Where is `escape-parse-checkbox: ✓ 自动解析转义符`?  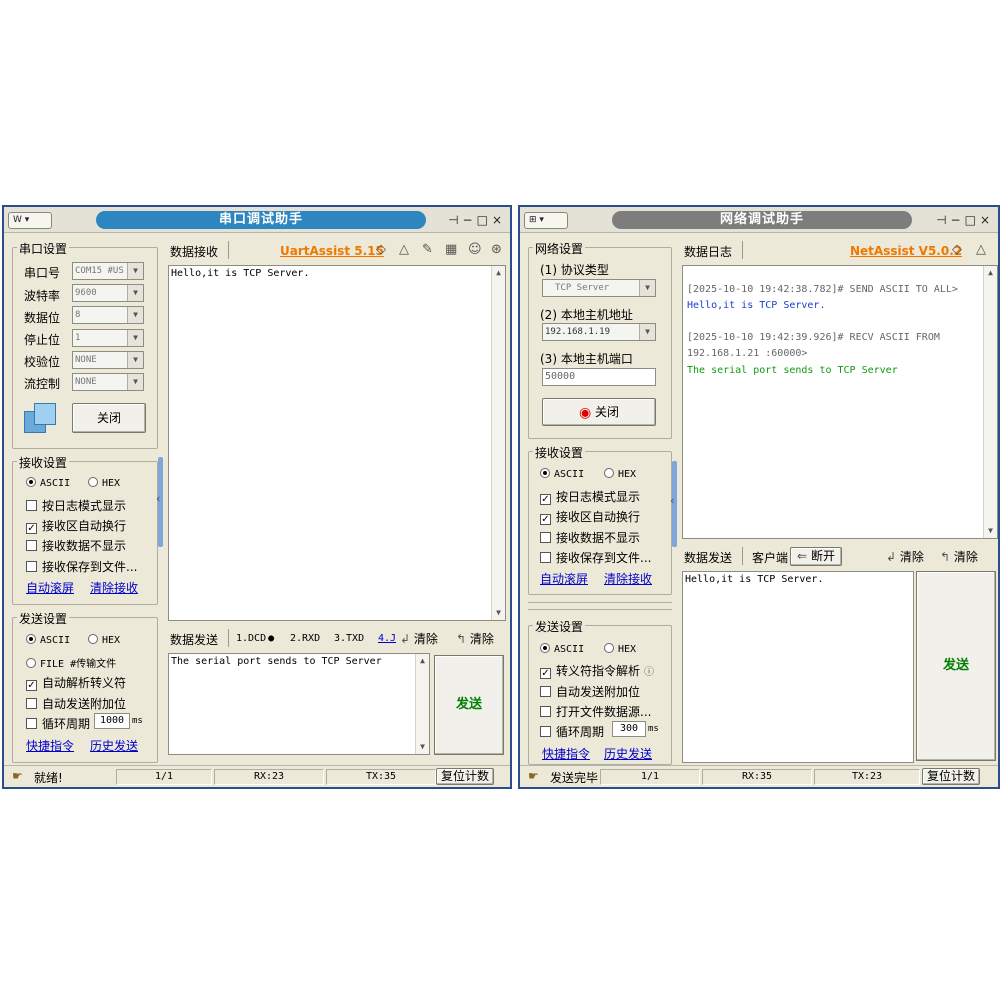
escape-parse-checkbox: ✓ 自动解析转义符 is located at coordinates (76, 682).